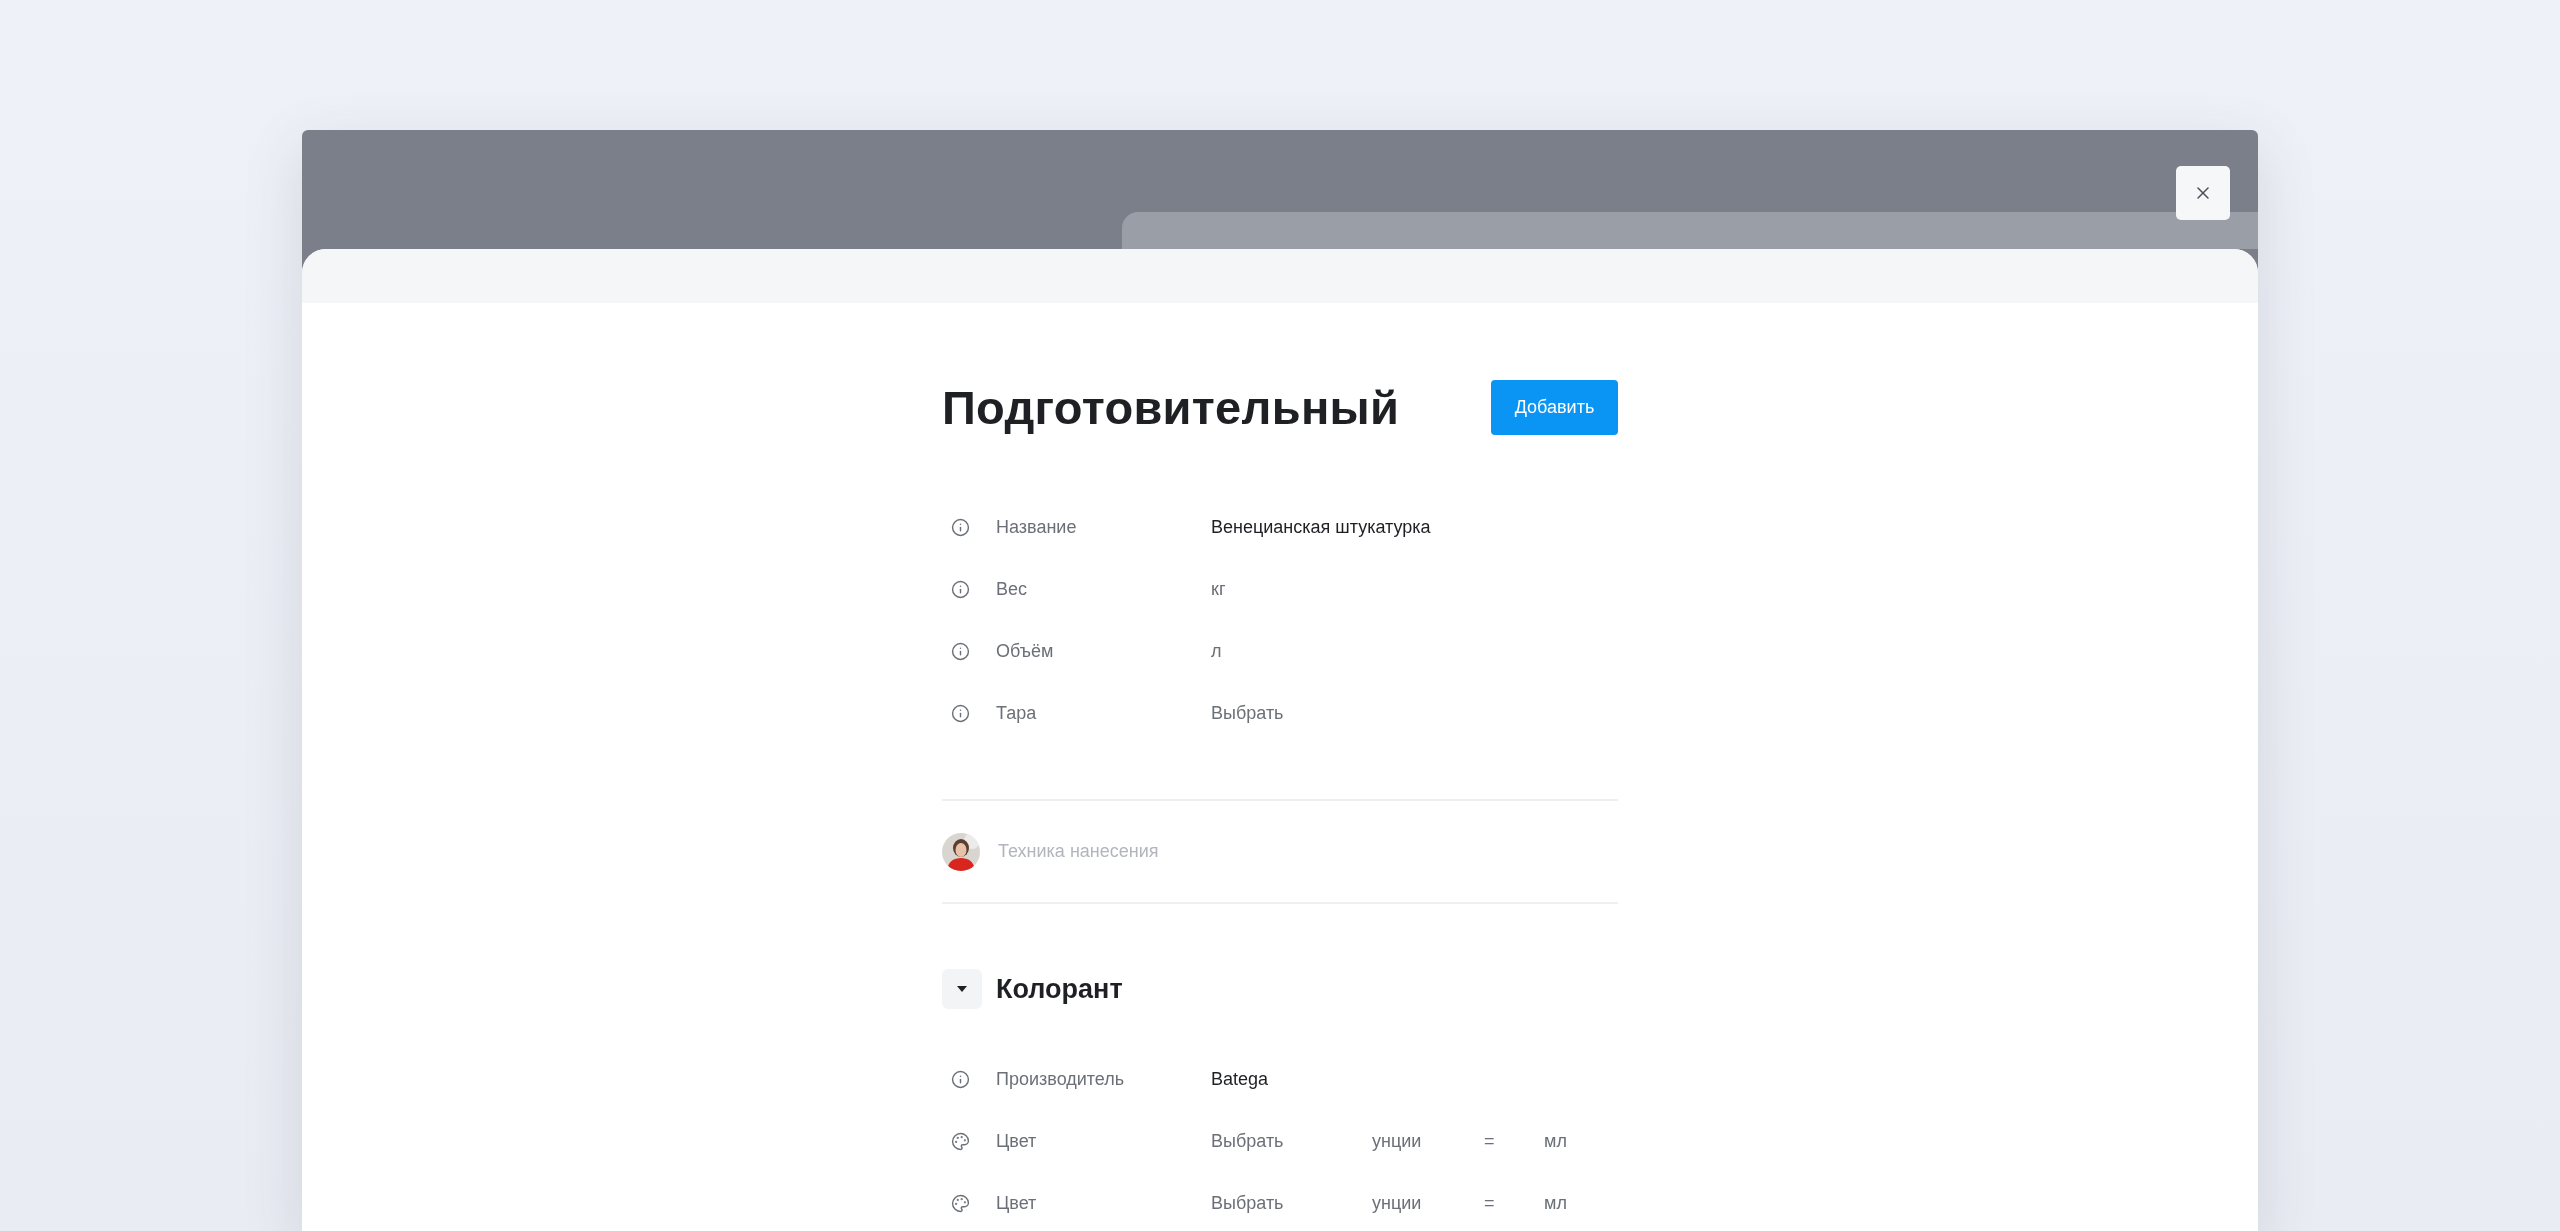 This screenshot has height=1231, width=2560. I want to click on caret-icon, so click(962, 989).